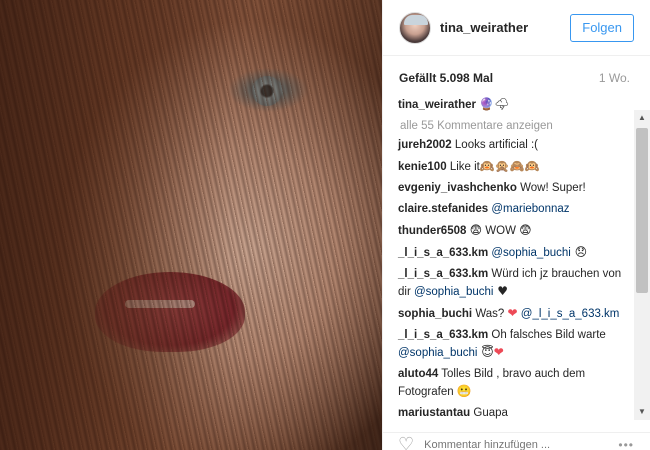 This screenshot has height=450, width=650. Describe the element at coordinates (626, 444) in the screenshot. I see `more-options-icon: •••` at that location.